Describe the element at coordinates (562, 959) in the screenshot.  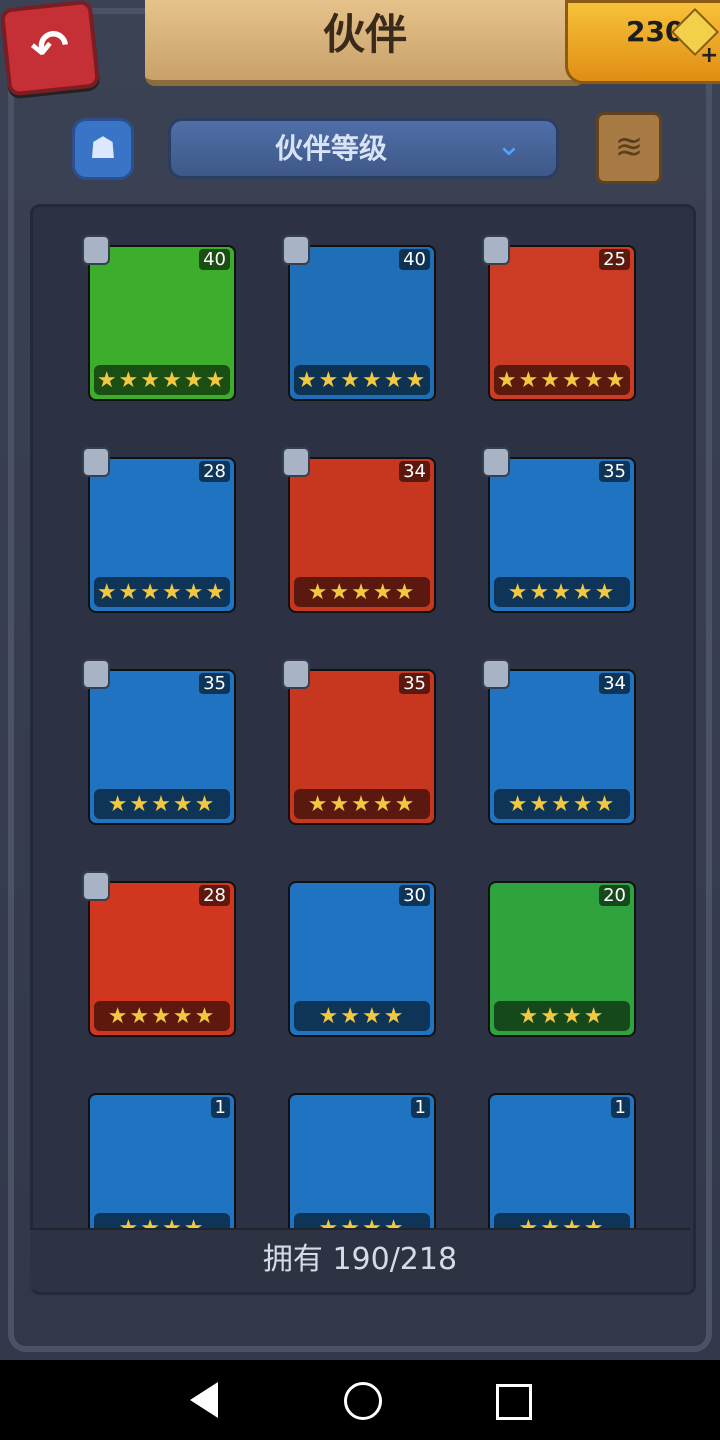
I see `partner-card: 20 ★★★★` at that location.